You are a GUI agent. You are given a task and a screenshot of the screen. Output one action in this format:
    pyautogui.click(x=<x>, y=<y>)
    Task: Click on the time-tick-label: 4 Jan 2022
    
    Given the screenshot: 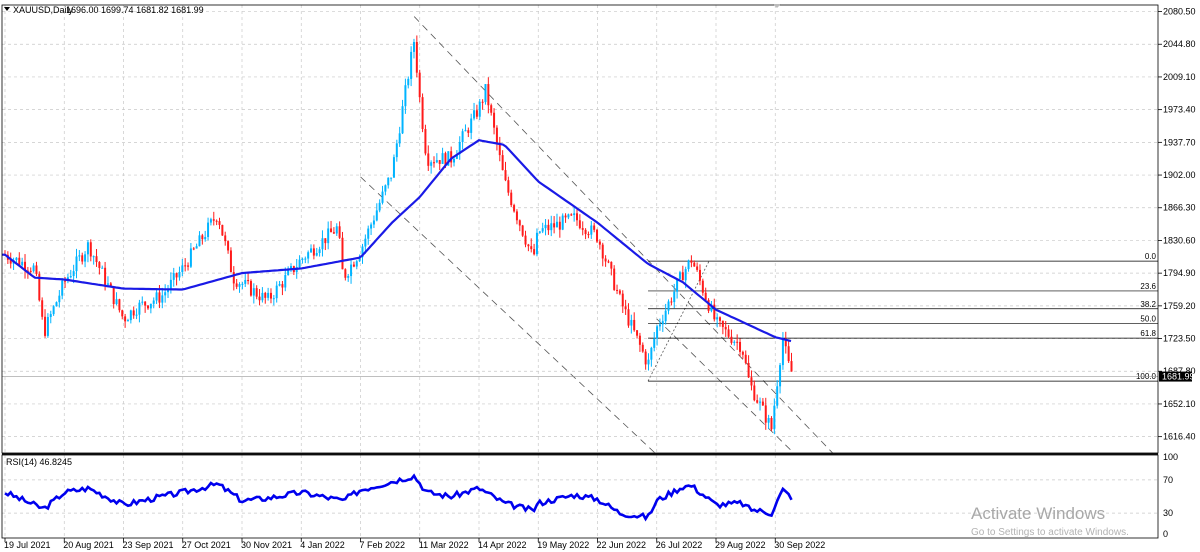 What is the action you would take?
    pyautogui.click(x=322, y=545)
    